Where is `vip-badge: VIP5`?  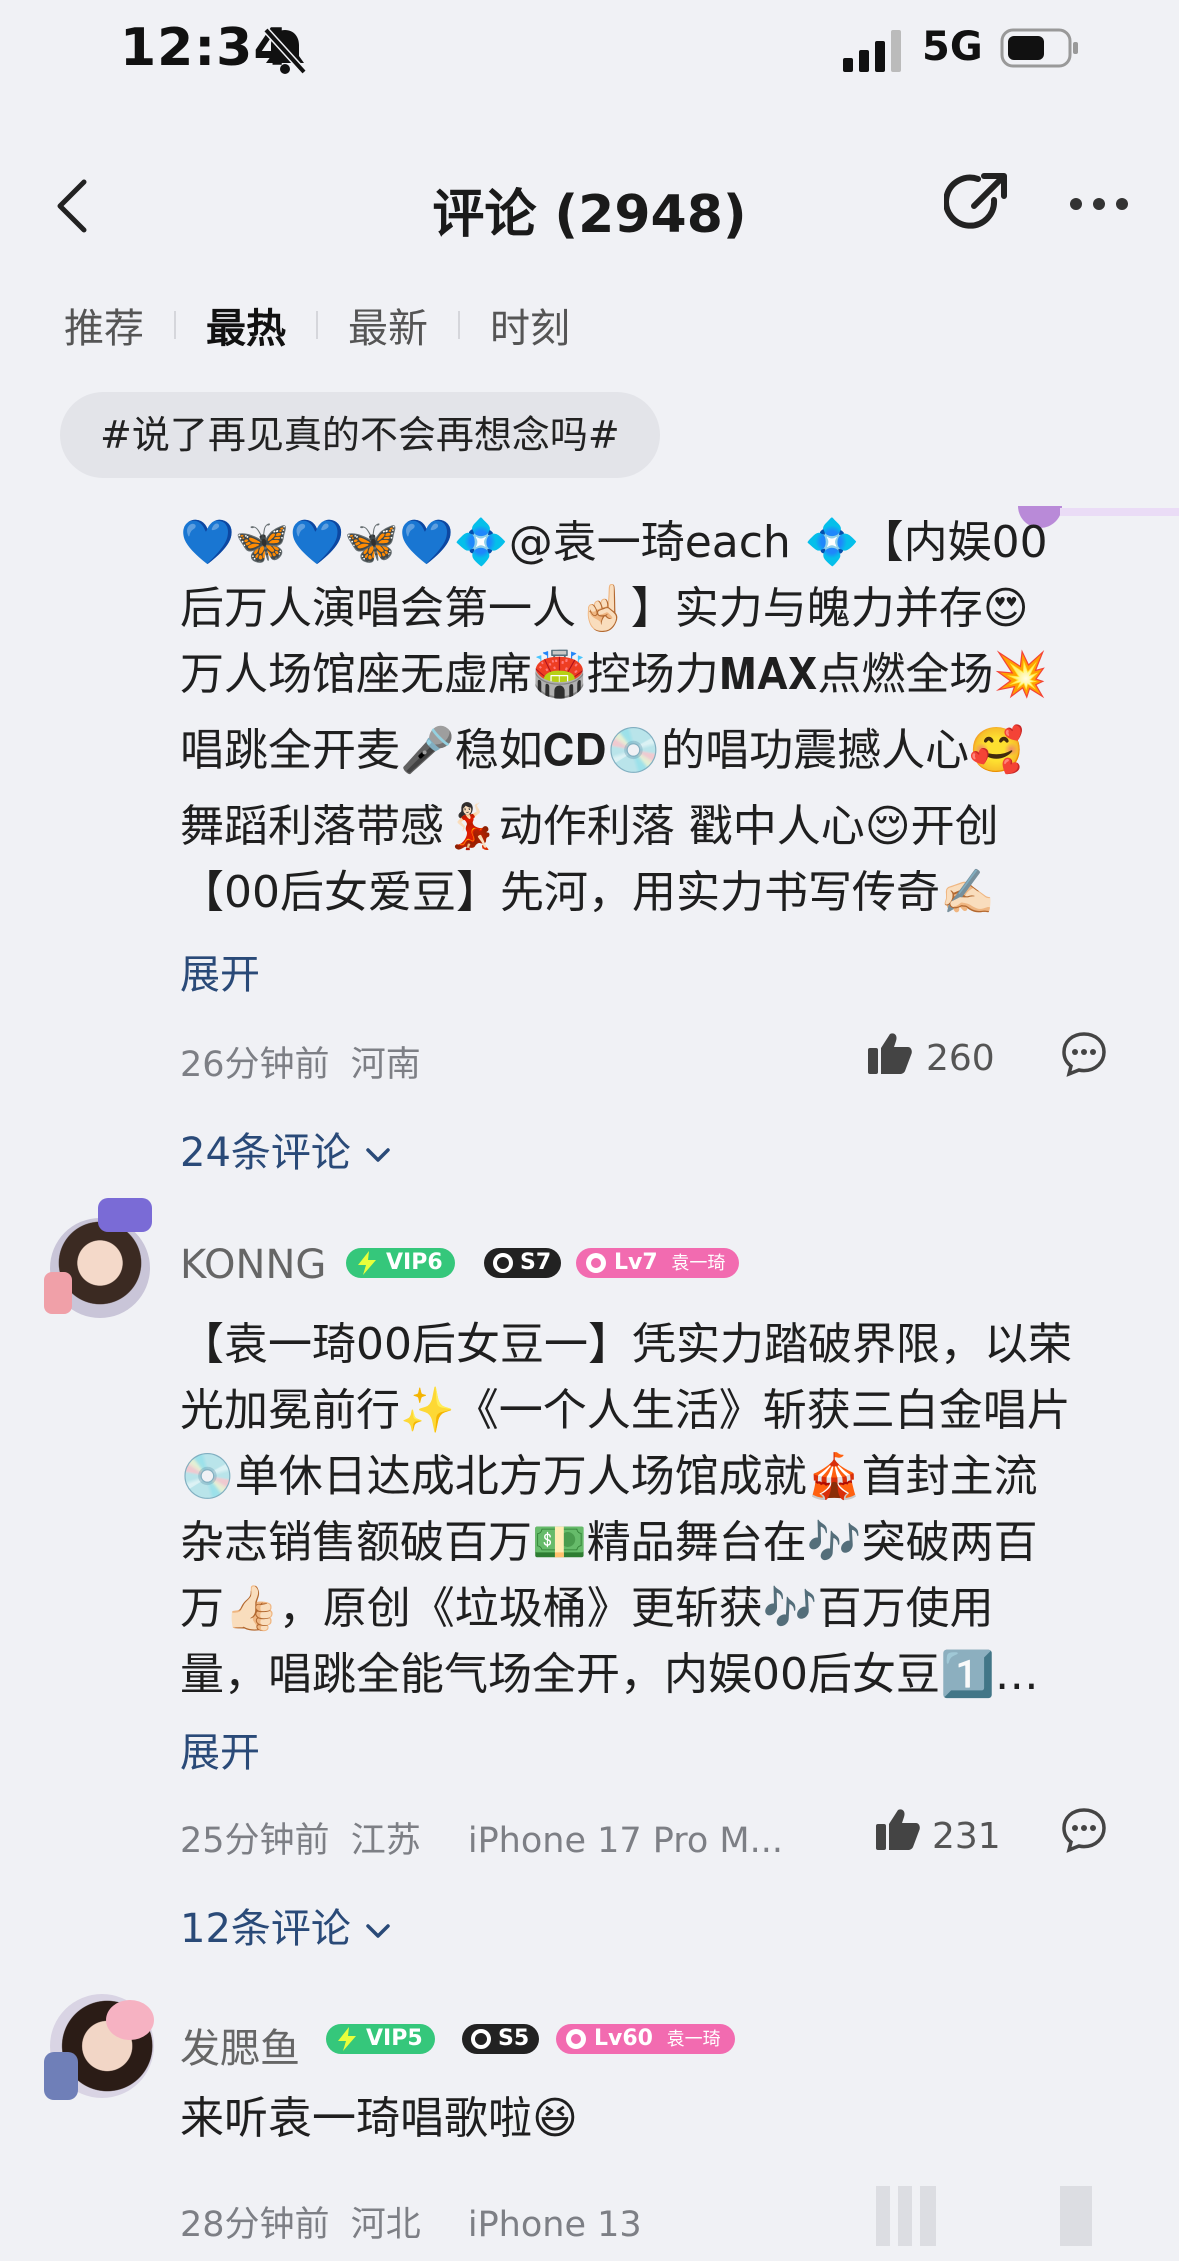 vip-badge: VIP5 is located at coordinates (380, 2039).